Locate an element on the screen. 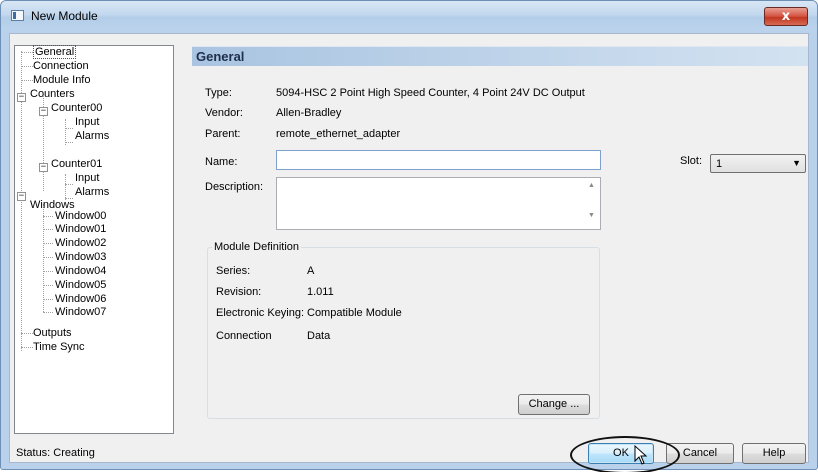 The height and width of the screenshot is (472, 818). window-title: New Module is located at coordinates (64, 16).